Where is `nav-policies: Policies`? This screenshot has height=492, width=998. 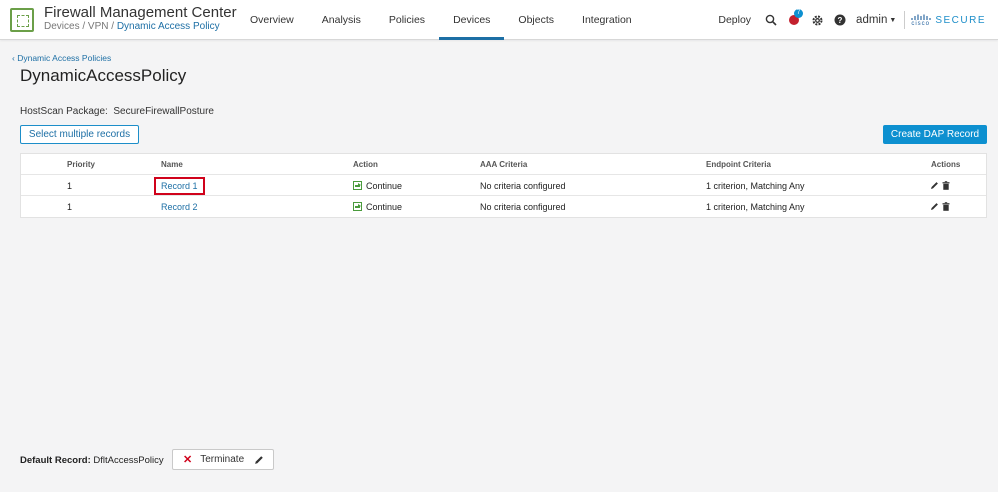
nav-policies: Policies is located at coordinates (407, 20).